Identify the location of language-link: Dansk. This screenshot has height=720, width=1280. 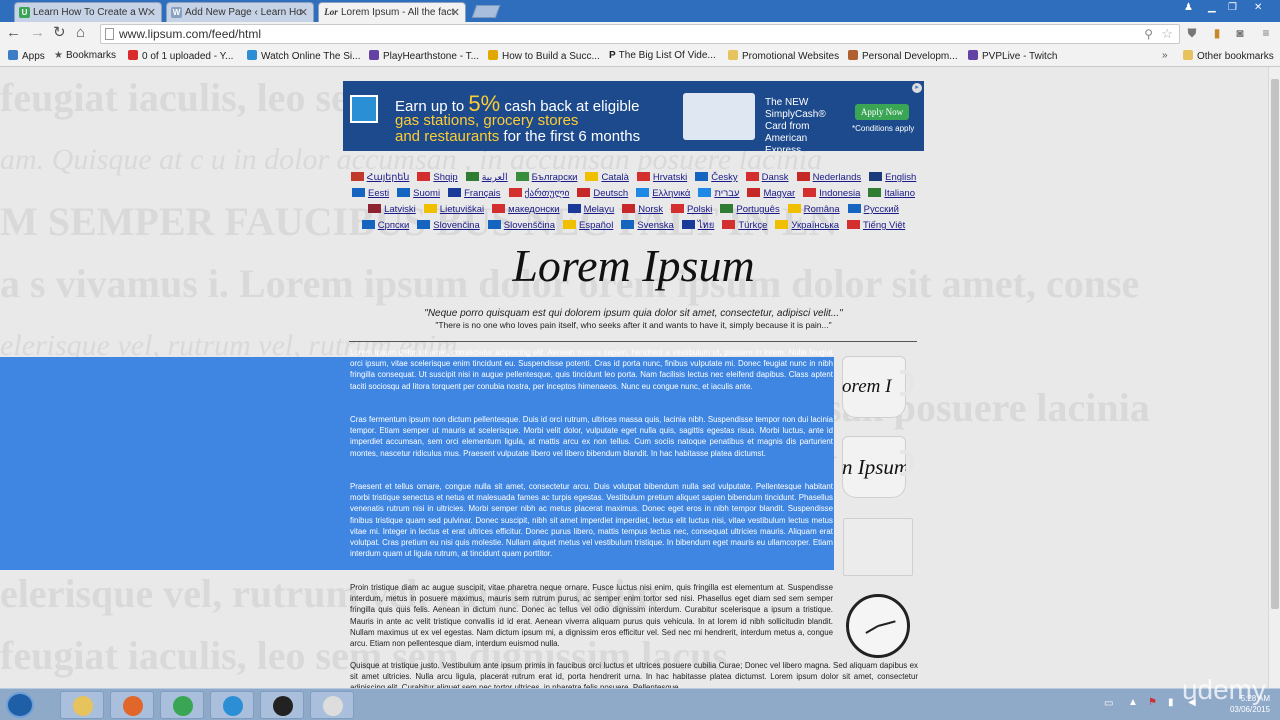
(767, 178).